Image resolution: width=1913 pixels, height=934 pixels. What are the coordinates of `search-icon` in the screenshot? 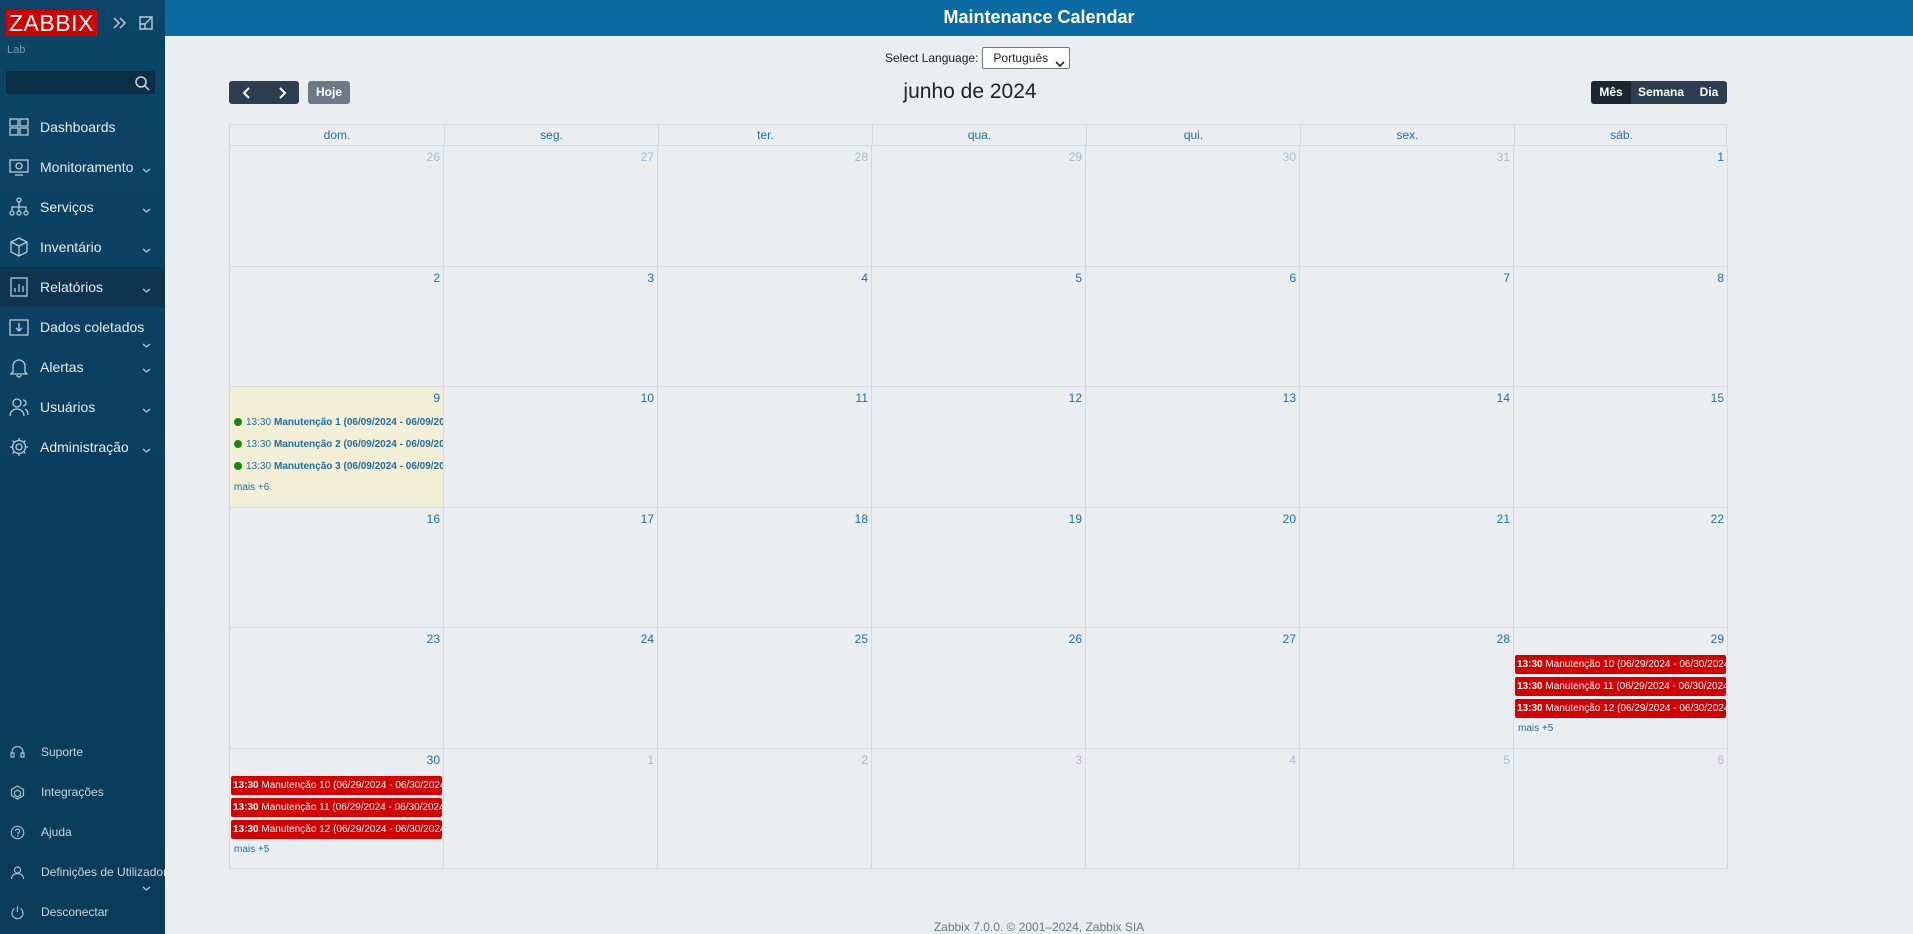 It's located at (142, 83).